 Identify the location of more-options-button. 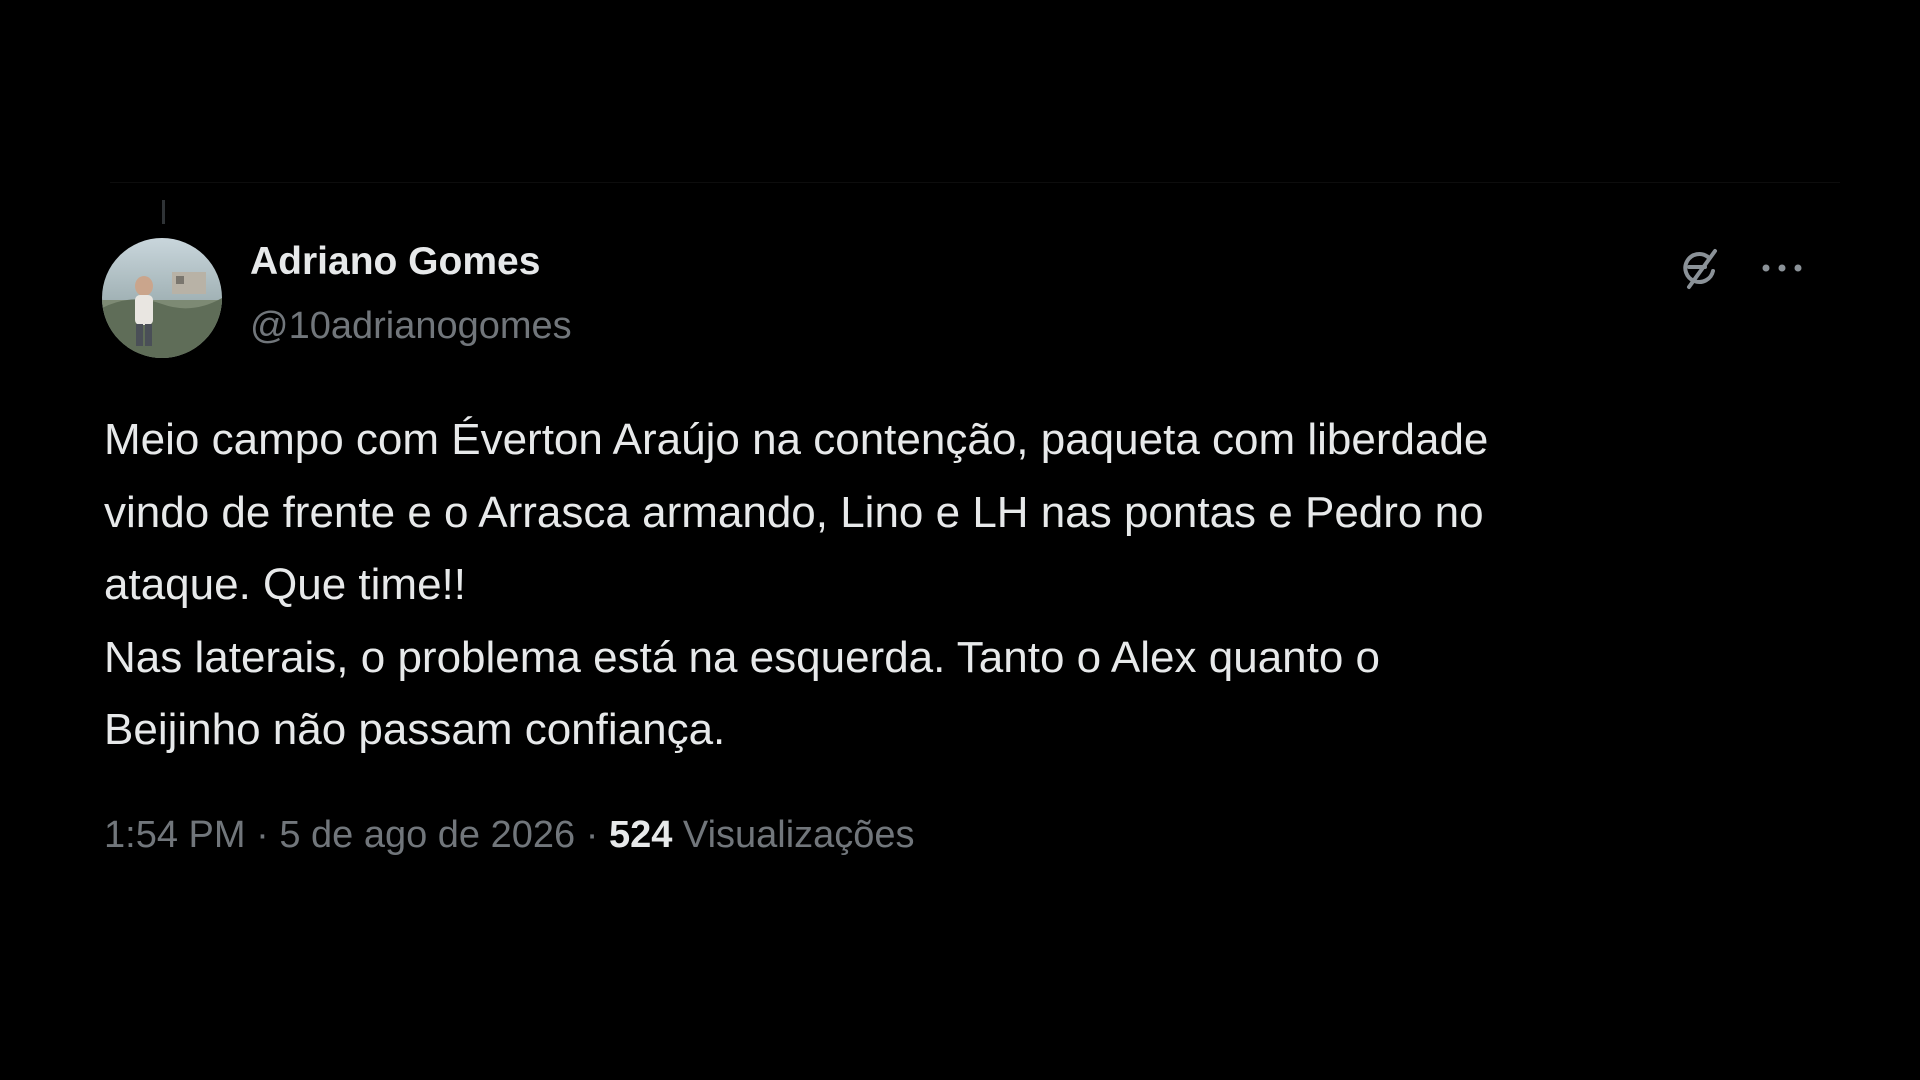
(1782, 268).